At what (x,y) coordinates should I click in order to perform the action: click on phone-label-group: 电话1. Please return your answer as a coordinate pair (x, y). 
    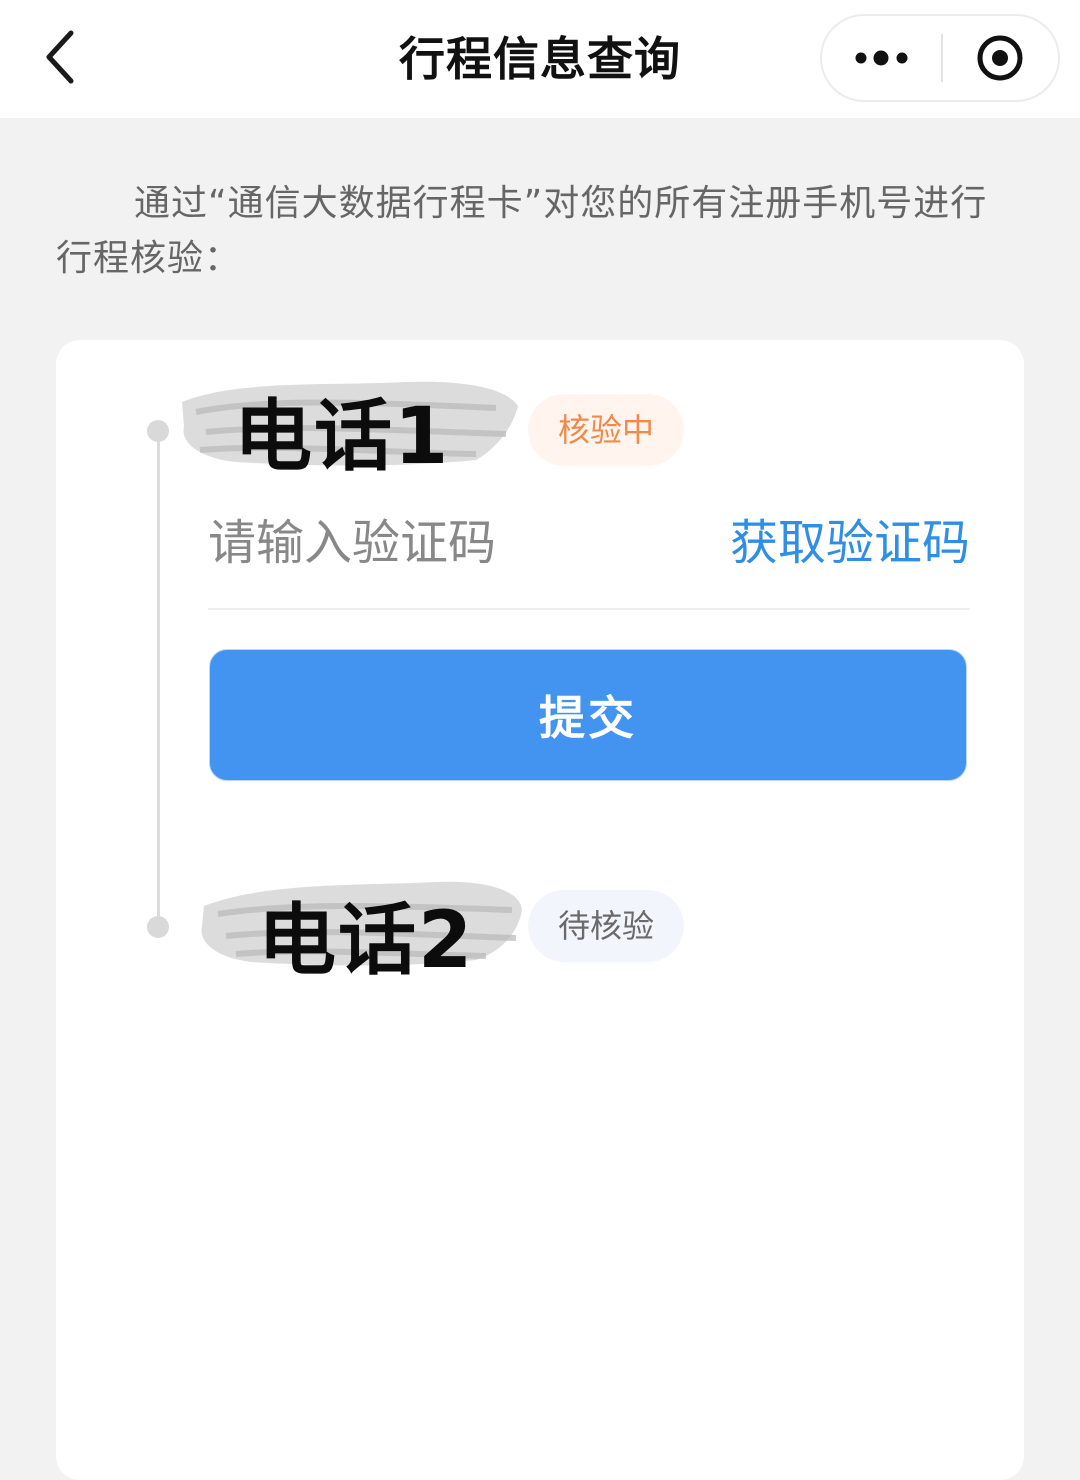
    Looking at the image, I should click on (348, 427).